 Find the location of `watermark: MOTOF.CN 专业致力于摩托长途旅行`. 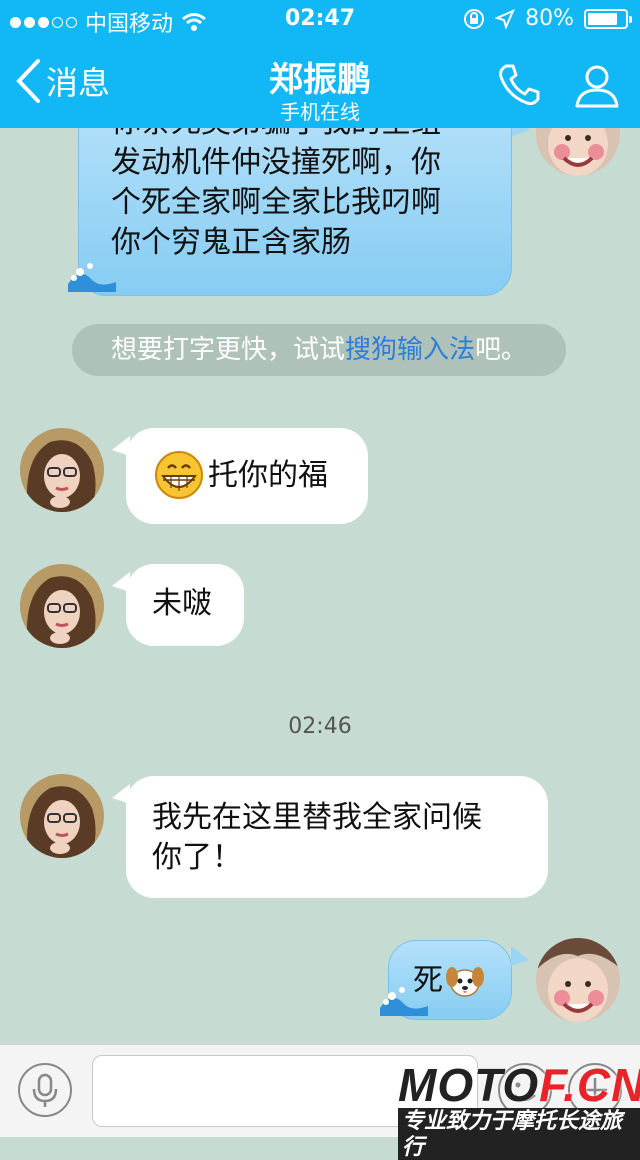

watermark: MOTOF.CN 专业致力于摩托长途旅行 is located at coordinates (519, 1109).